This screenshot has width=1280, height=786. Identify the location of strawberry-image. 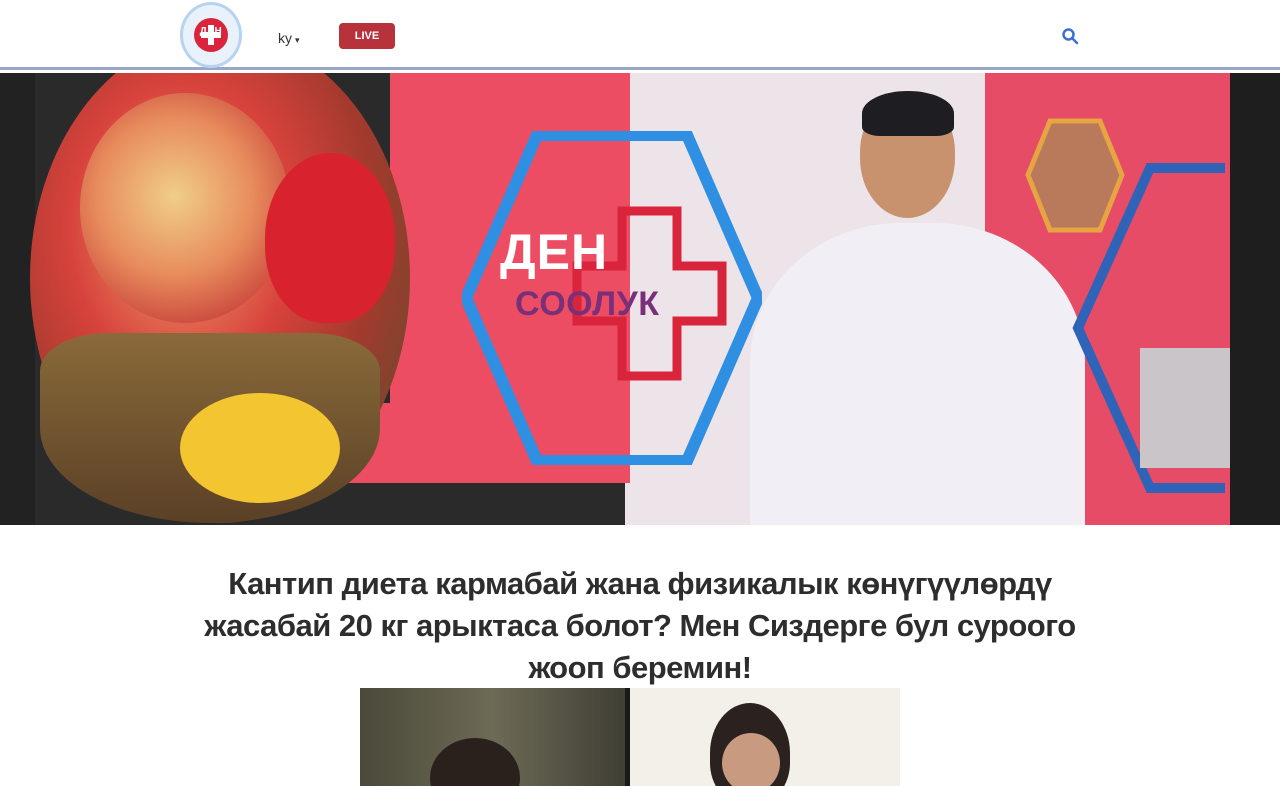
(330, 238).